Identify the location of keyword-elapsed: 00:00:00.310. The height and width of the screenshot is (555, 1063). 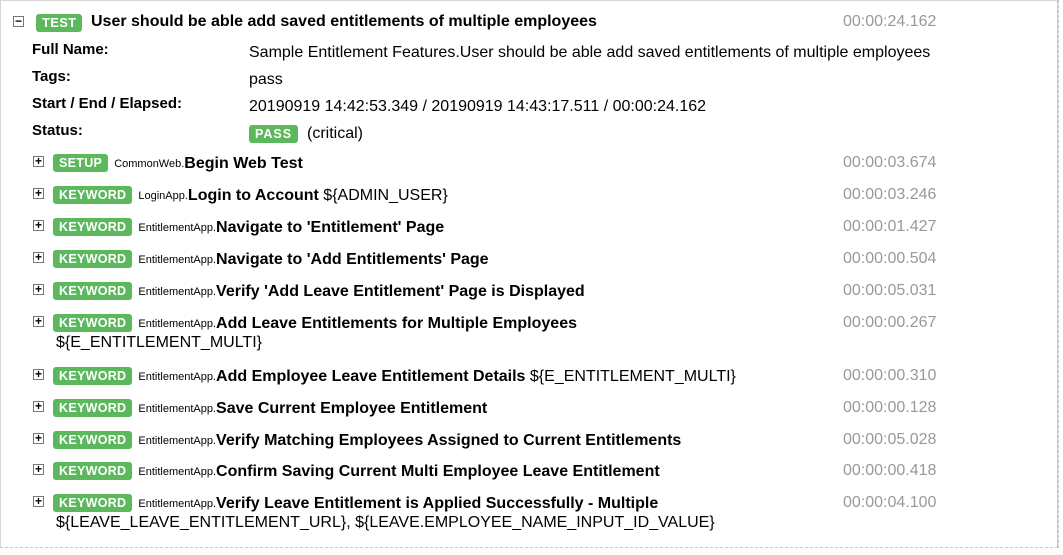
(890, 375).